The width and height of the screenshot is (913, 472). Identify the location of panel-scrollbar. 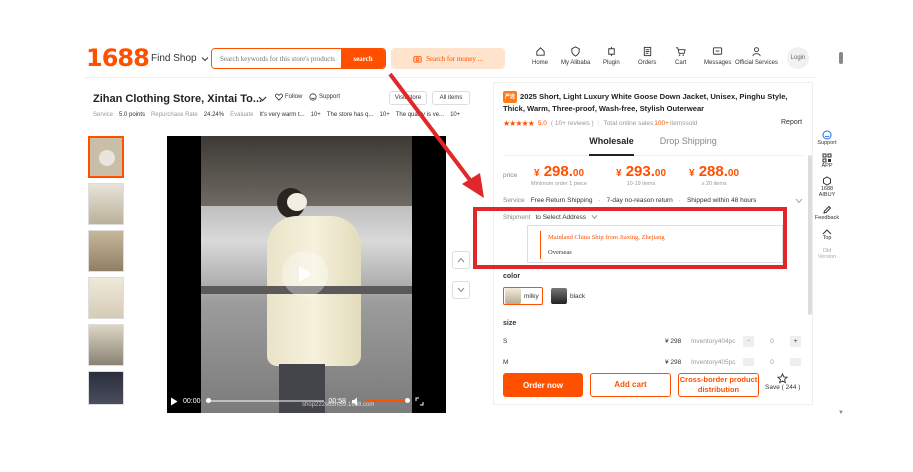
(810, 235).